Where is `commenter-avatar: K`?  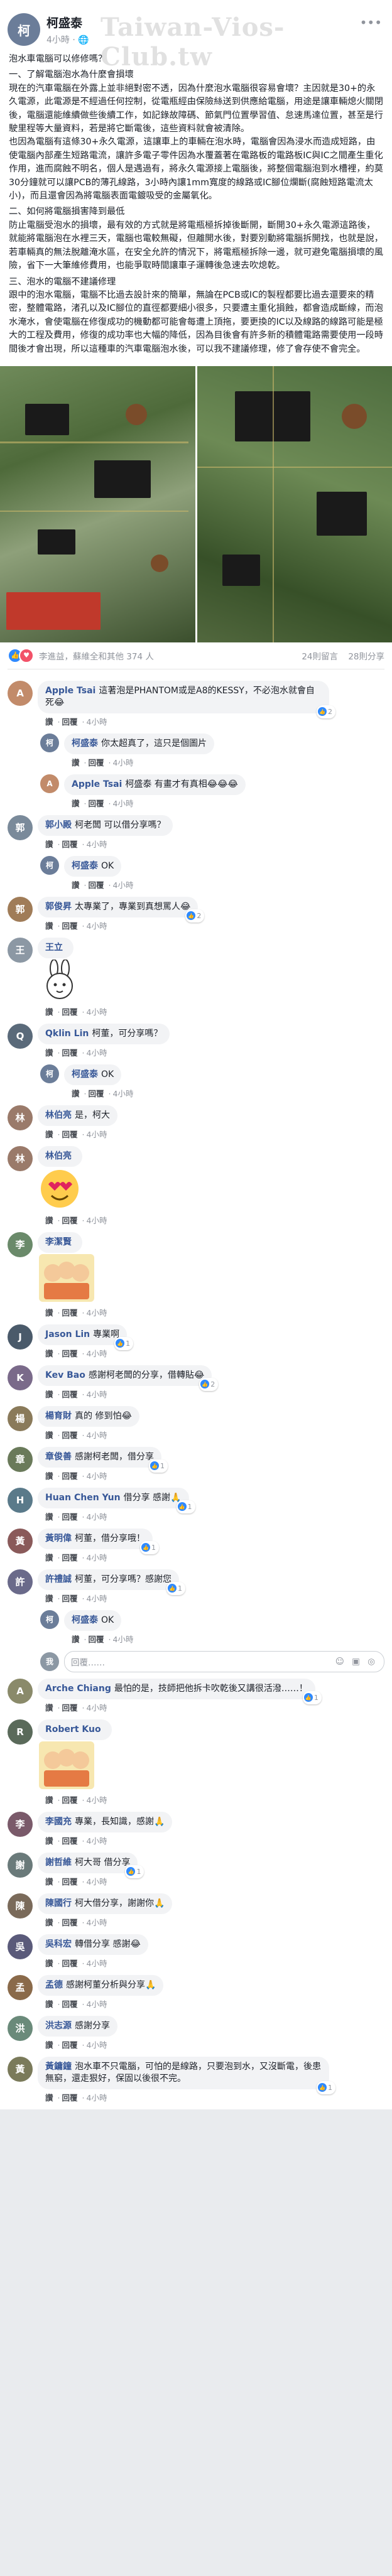 commenter-avatar: K is located at coordinates (20, 1377).